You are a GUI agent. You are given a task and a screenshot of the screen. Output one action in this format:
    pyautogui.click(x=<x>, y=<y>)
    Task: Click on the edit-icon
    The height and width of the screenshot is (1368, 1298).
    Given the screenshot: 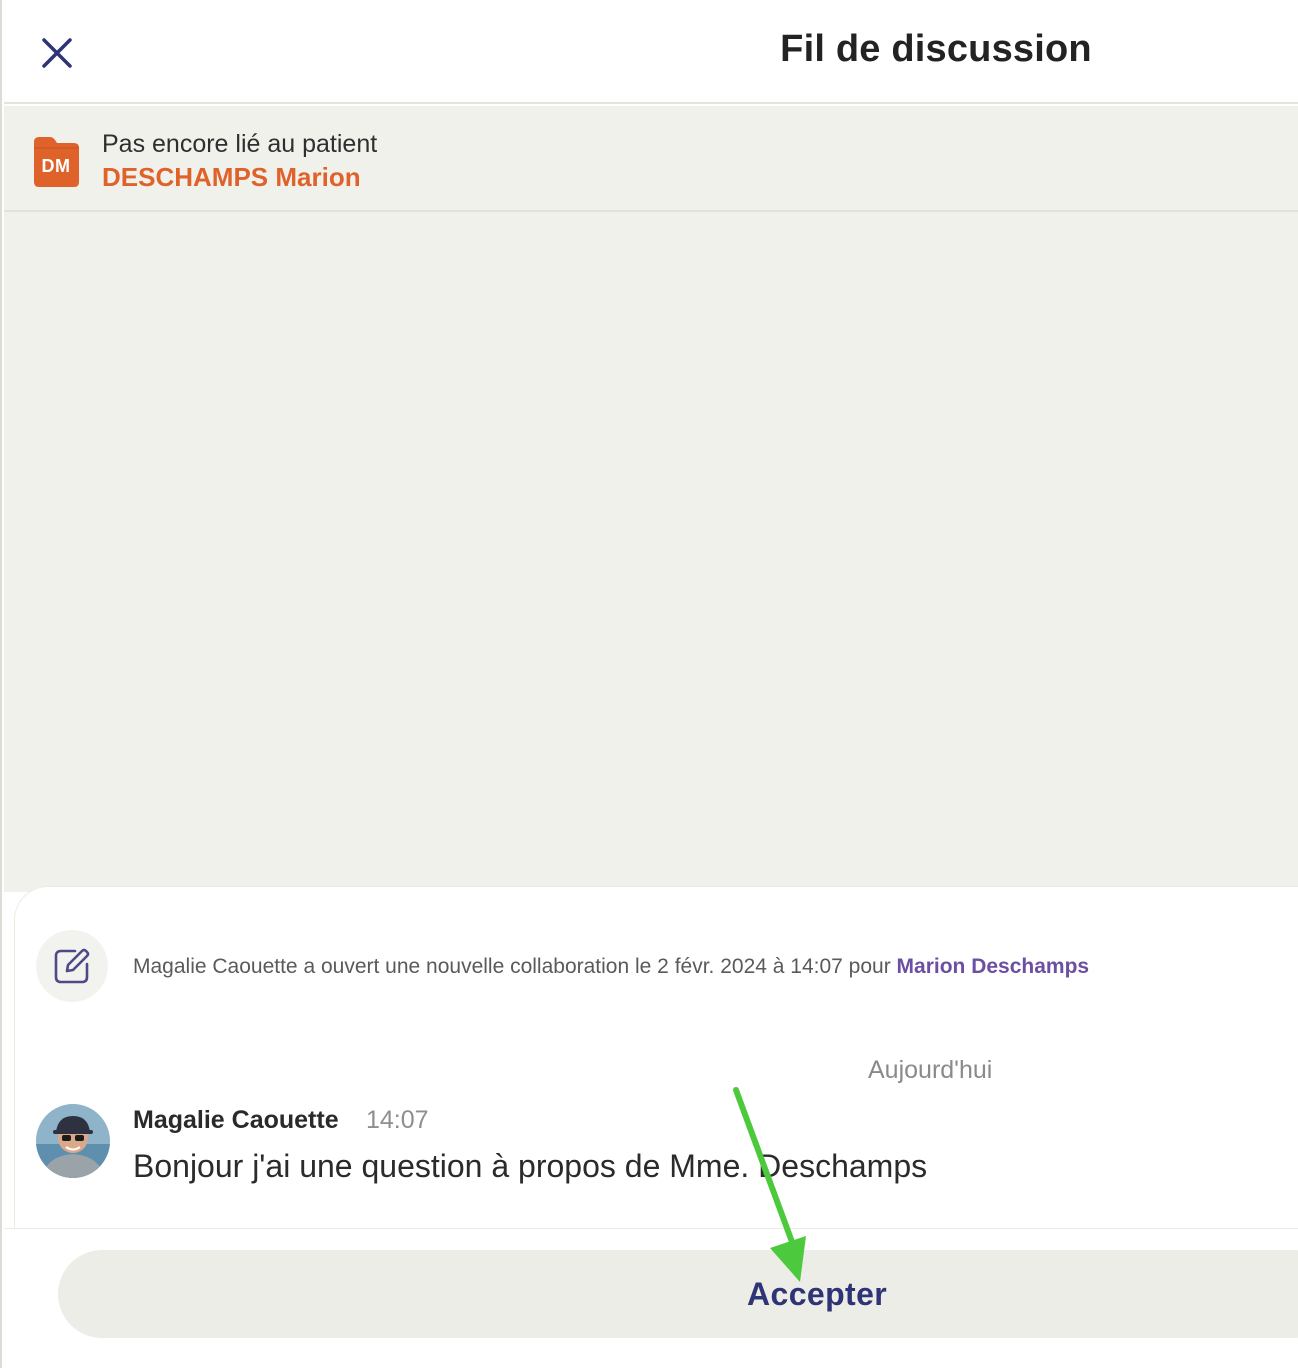 What is the action you would take?
    pyautogui.click(x=72, y=966)
    